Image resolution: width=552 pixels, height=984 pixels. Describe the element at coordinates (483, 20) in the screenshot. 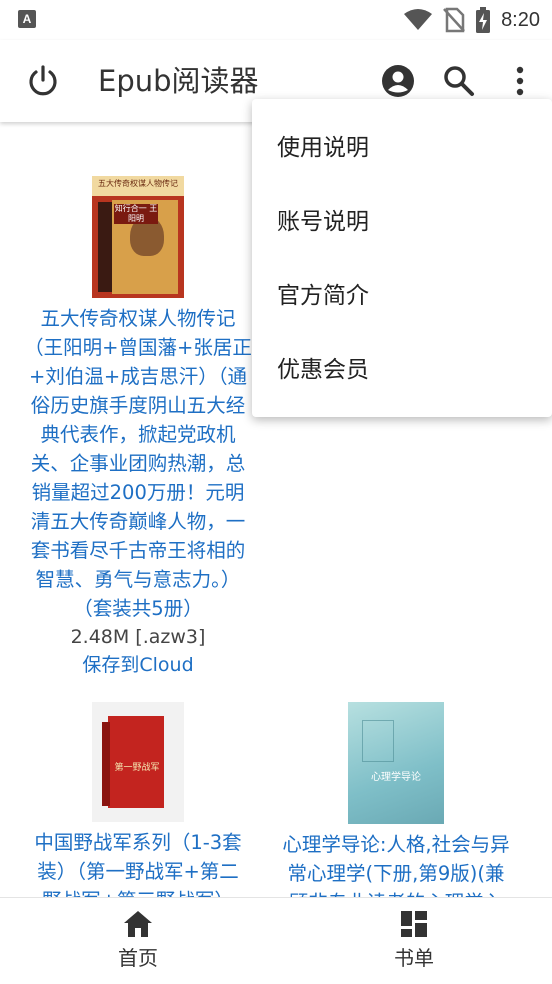

I see `battery-charging-icon` at that location.